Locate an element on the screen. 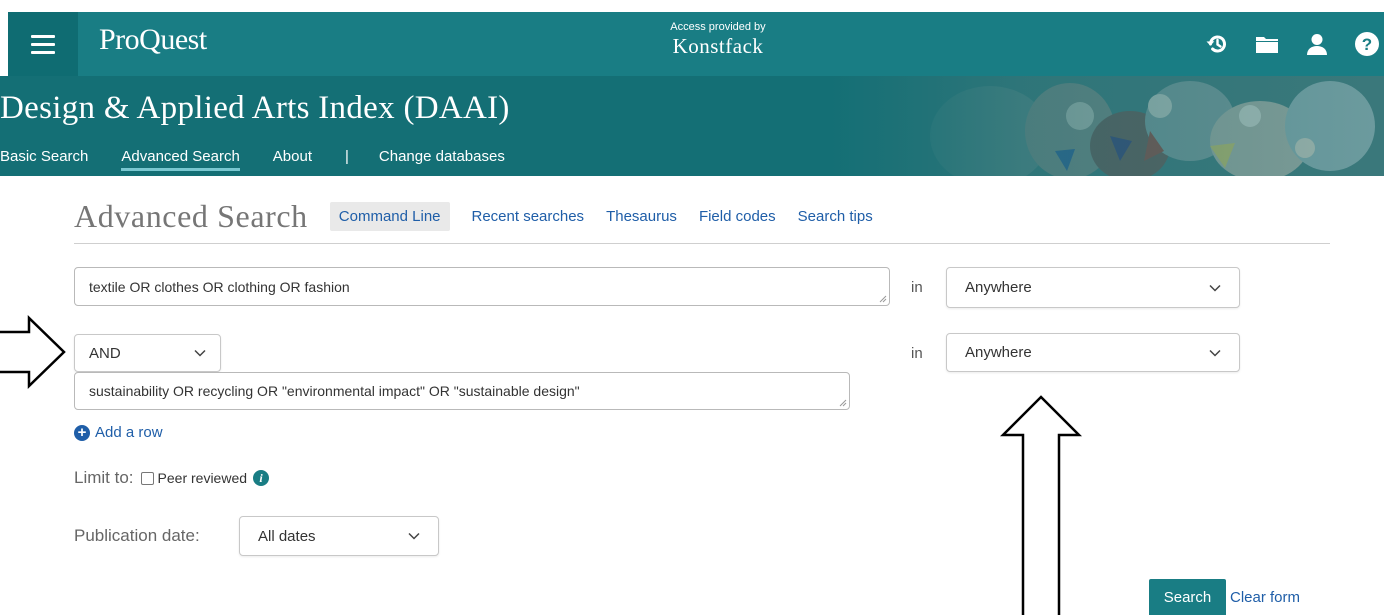  nav-advanced-search: Advanced Search is located at coordinates (180, 159).